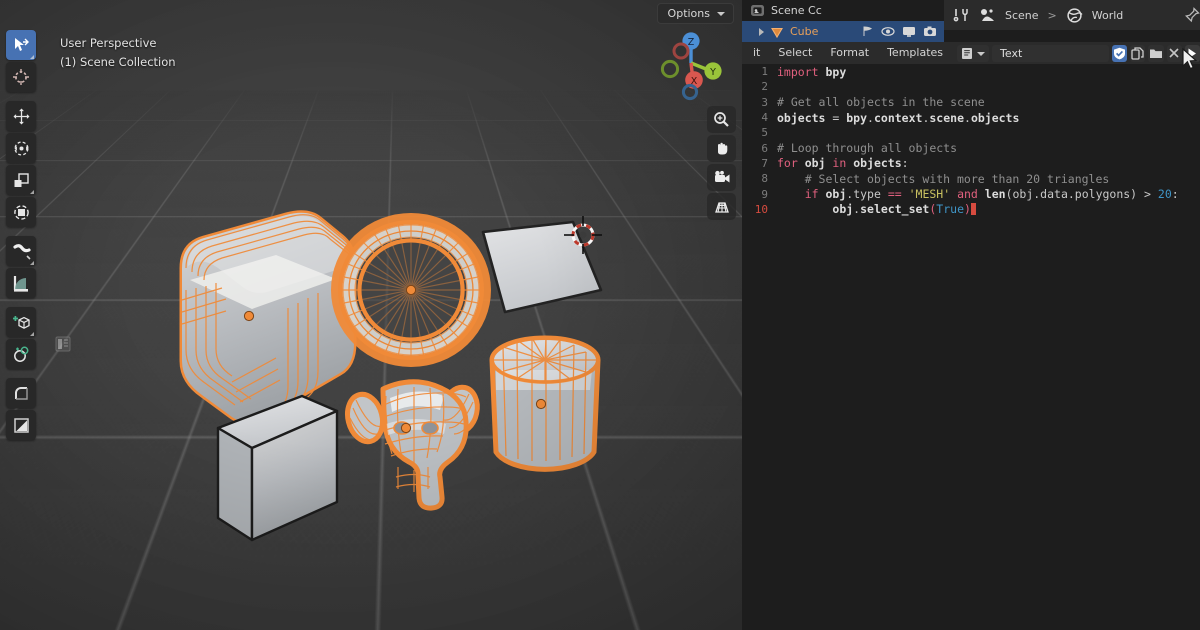 Image resolution: width=1200 pixels, height=630 pixels. I want to click on code-line: 1 import bpy, so click(971, 71).